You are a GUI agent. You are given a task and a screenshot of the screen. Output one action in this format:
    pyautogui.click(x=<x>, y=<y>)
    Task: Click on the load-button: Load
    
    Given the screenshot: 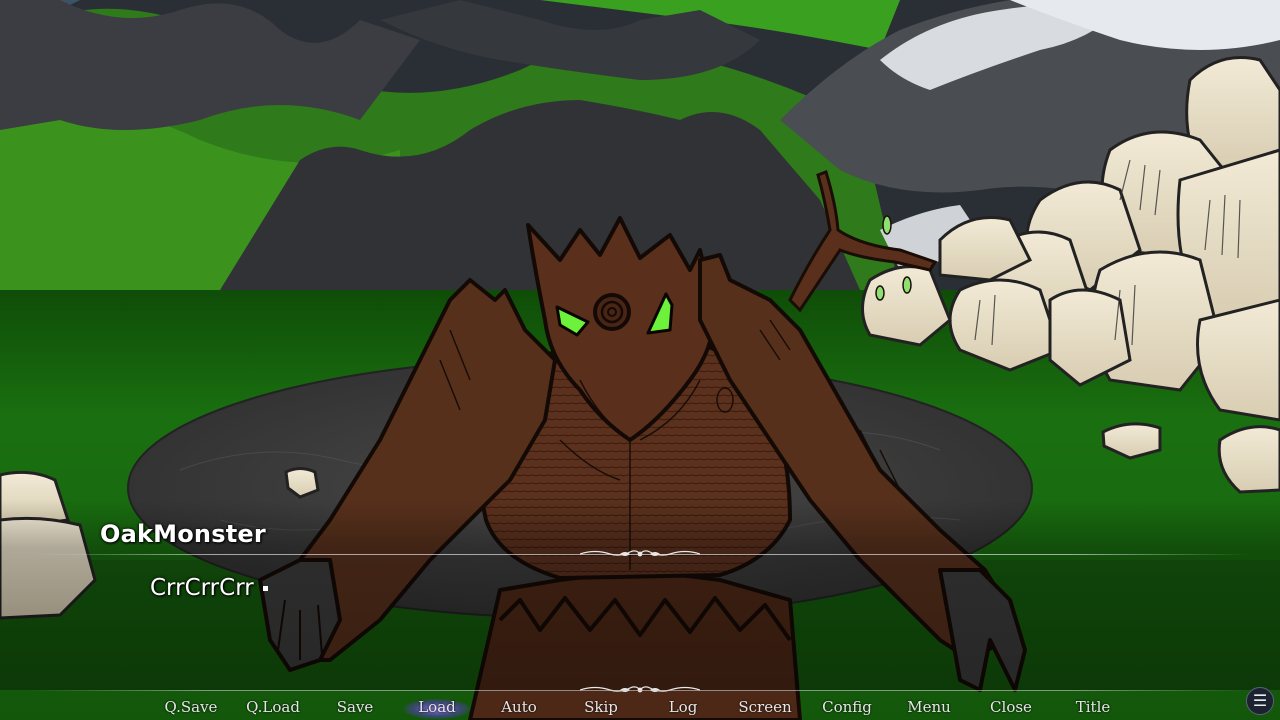 What is the action you would take?
    pyautogui.click(x=437, y=708)
    